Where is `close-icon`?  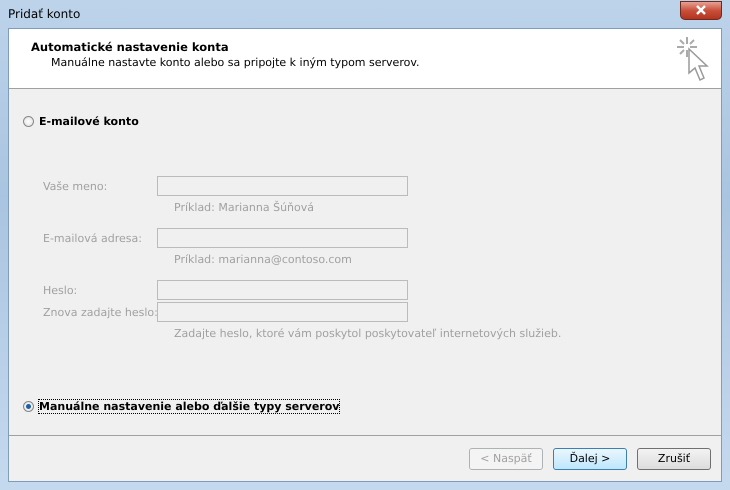 close-icon is located at coordinates (701, 10).